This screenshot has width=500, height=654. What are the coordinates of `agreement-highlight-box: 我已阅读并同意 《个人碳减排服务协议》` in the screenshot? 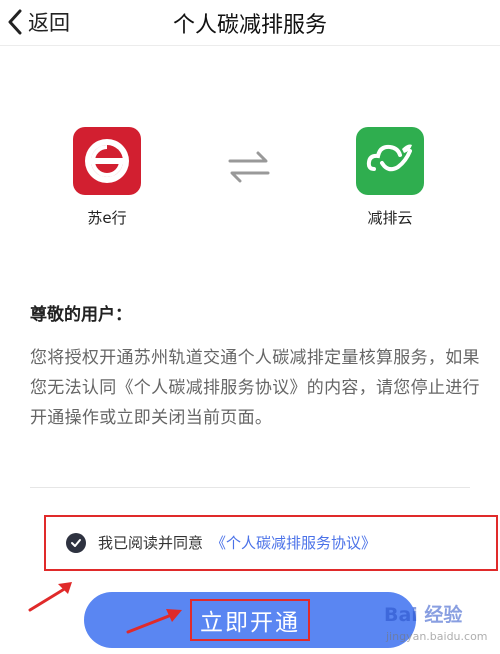 It's located at (271, 543).